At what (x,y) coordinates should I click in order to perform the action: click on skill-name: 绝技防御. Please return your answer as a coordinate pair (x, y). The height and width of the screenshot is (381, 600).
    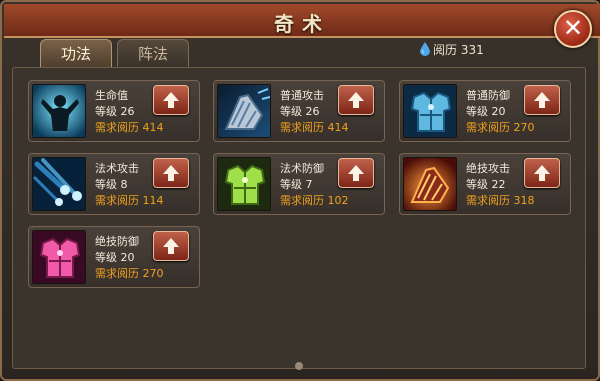
    Looking at the image, I should click on (117, 241).